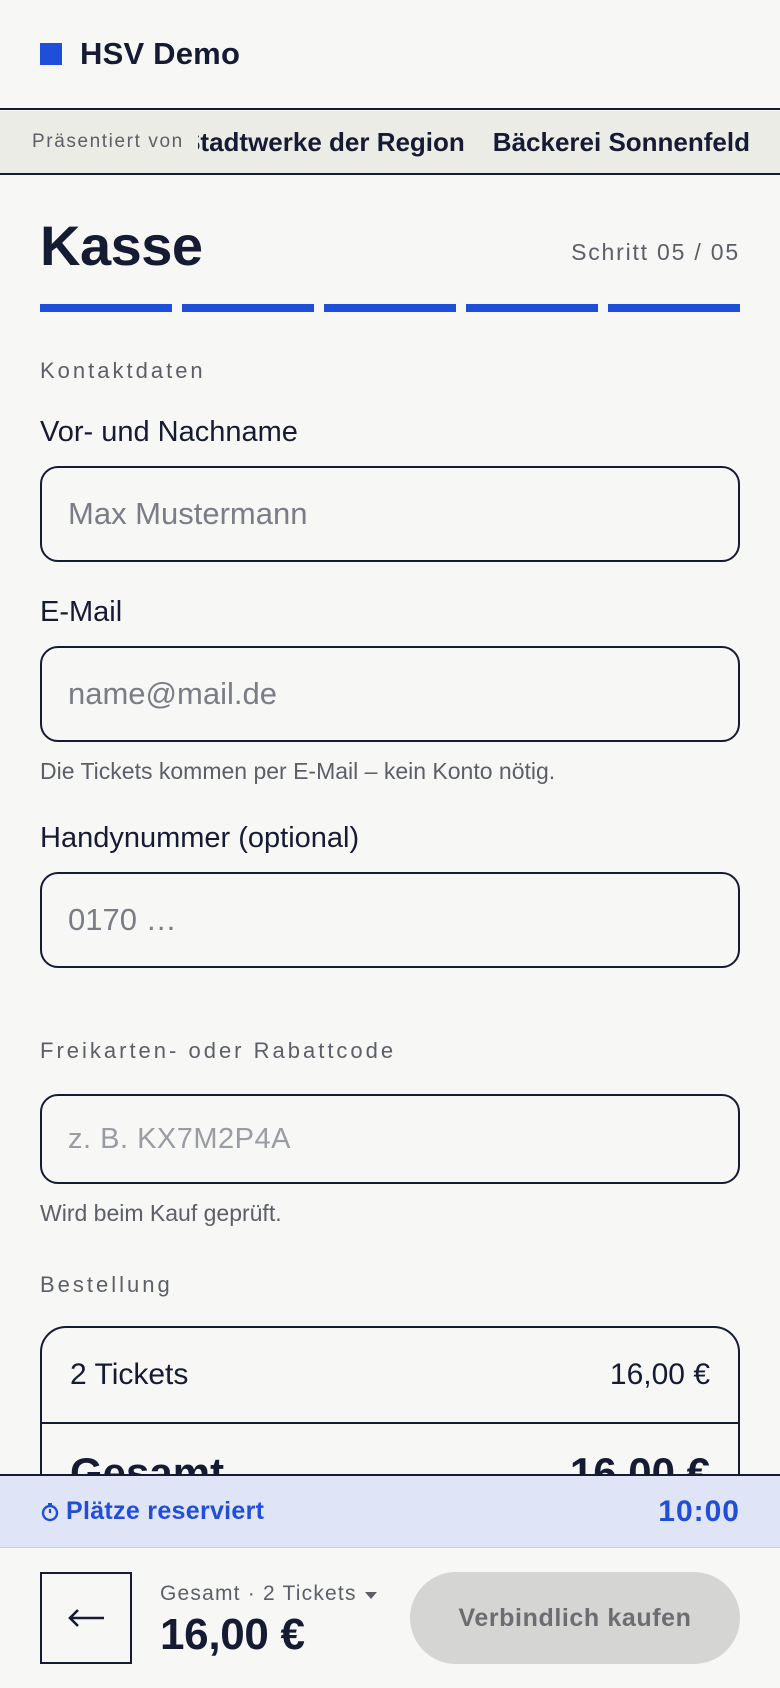 This screenshot has height=1688, width=780. What do you see at coordinates (50, 1511) in the screenshot?
I see `stopwatch-icon` at bounding box center [50, 1511].